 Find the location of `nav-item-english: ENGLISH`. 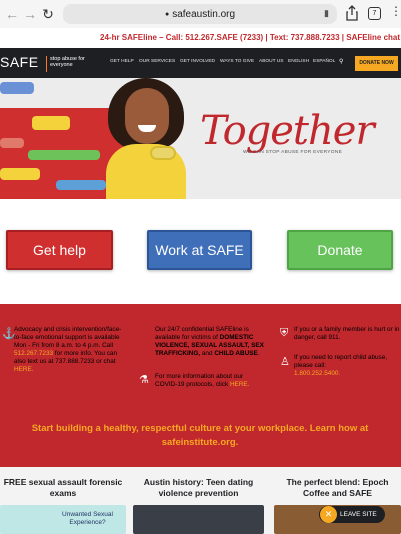

nav-item-english: ENGLISH is located at coordinates (298, 61).